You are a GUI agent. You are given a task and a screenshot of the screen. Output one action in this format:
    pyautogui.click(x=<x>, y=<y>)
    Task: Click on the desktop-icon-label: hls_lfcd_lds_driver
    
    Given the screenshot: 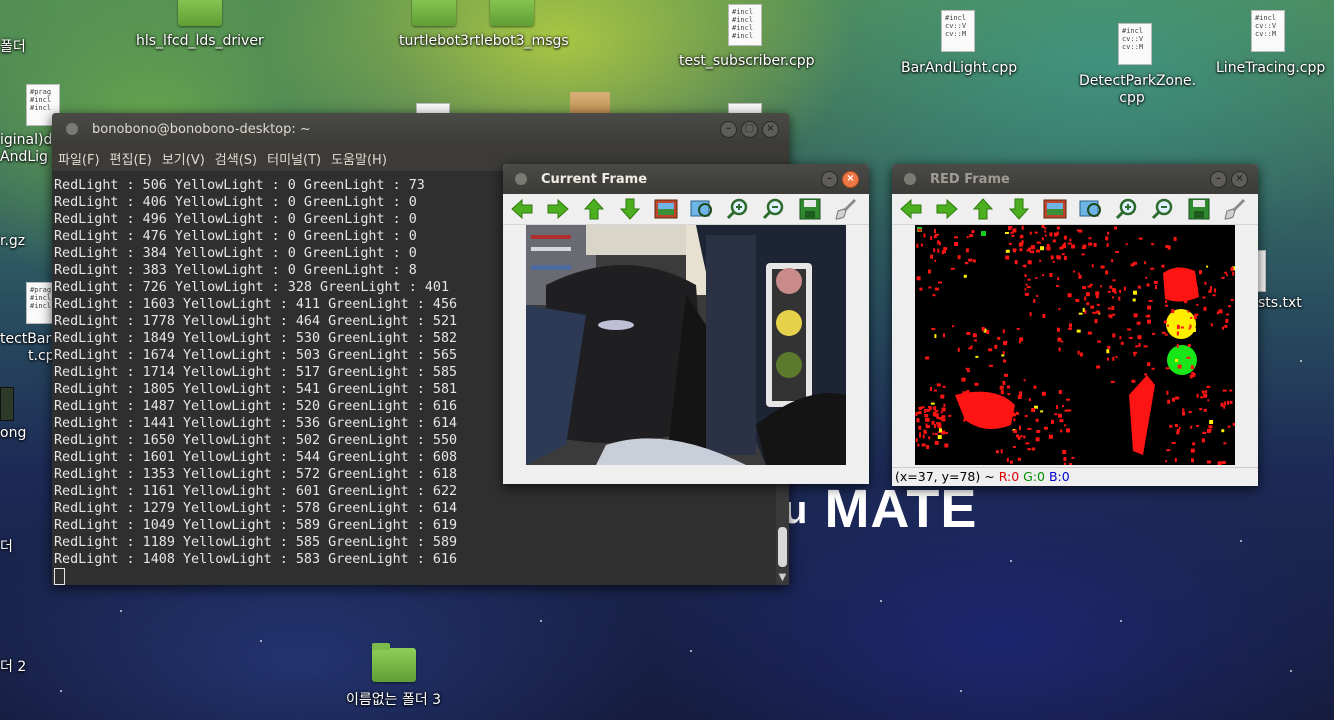 What is the action you would take?
    pyautogui.click(x=200, y=41)
    